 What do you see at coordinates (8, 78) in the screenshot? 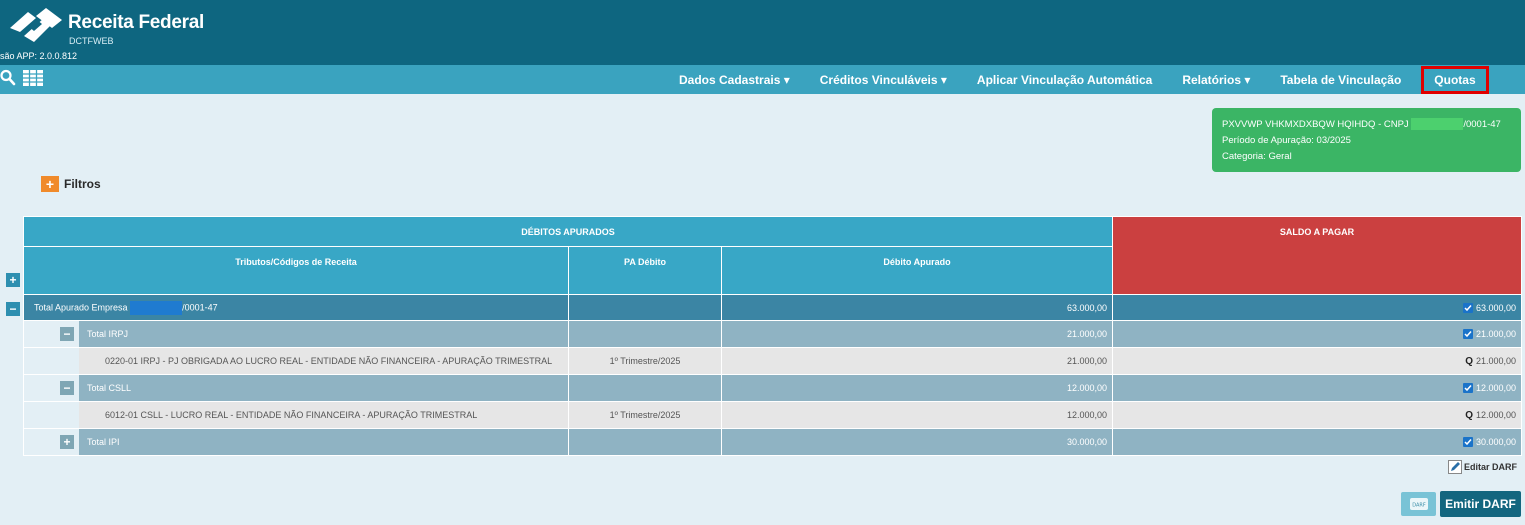
I see `search-icon` at bounding box center [8, 78].